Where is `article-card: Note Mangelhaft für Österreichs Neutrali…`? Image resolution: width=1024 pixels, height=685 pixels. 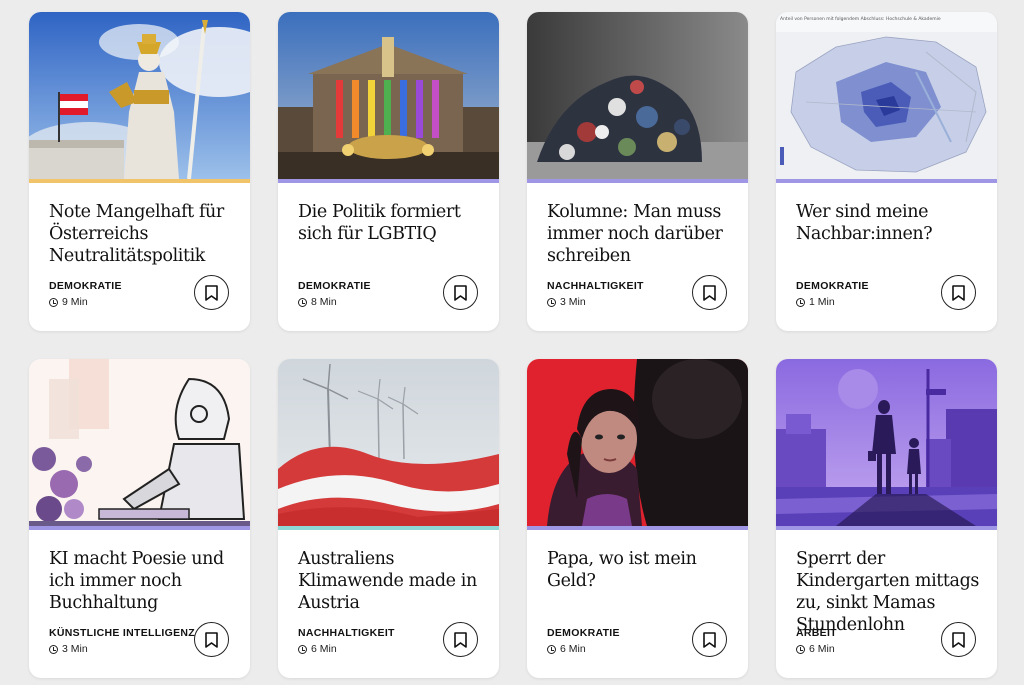
article-card: Note Mangelhaft für Österreichs Neutrali… is located at coordinates (139, 171).